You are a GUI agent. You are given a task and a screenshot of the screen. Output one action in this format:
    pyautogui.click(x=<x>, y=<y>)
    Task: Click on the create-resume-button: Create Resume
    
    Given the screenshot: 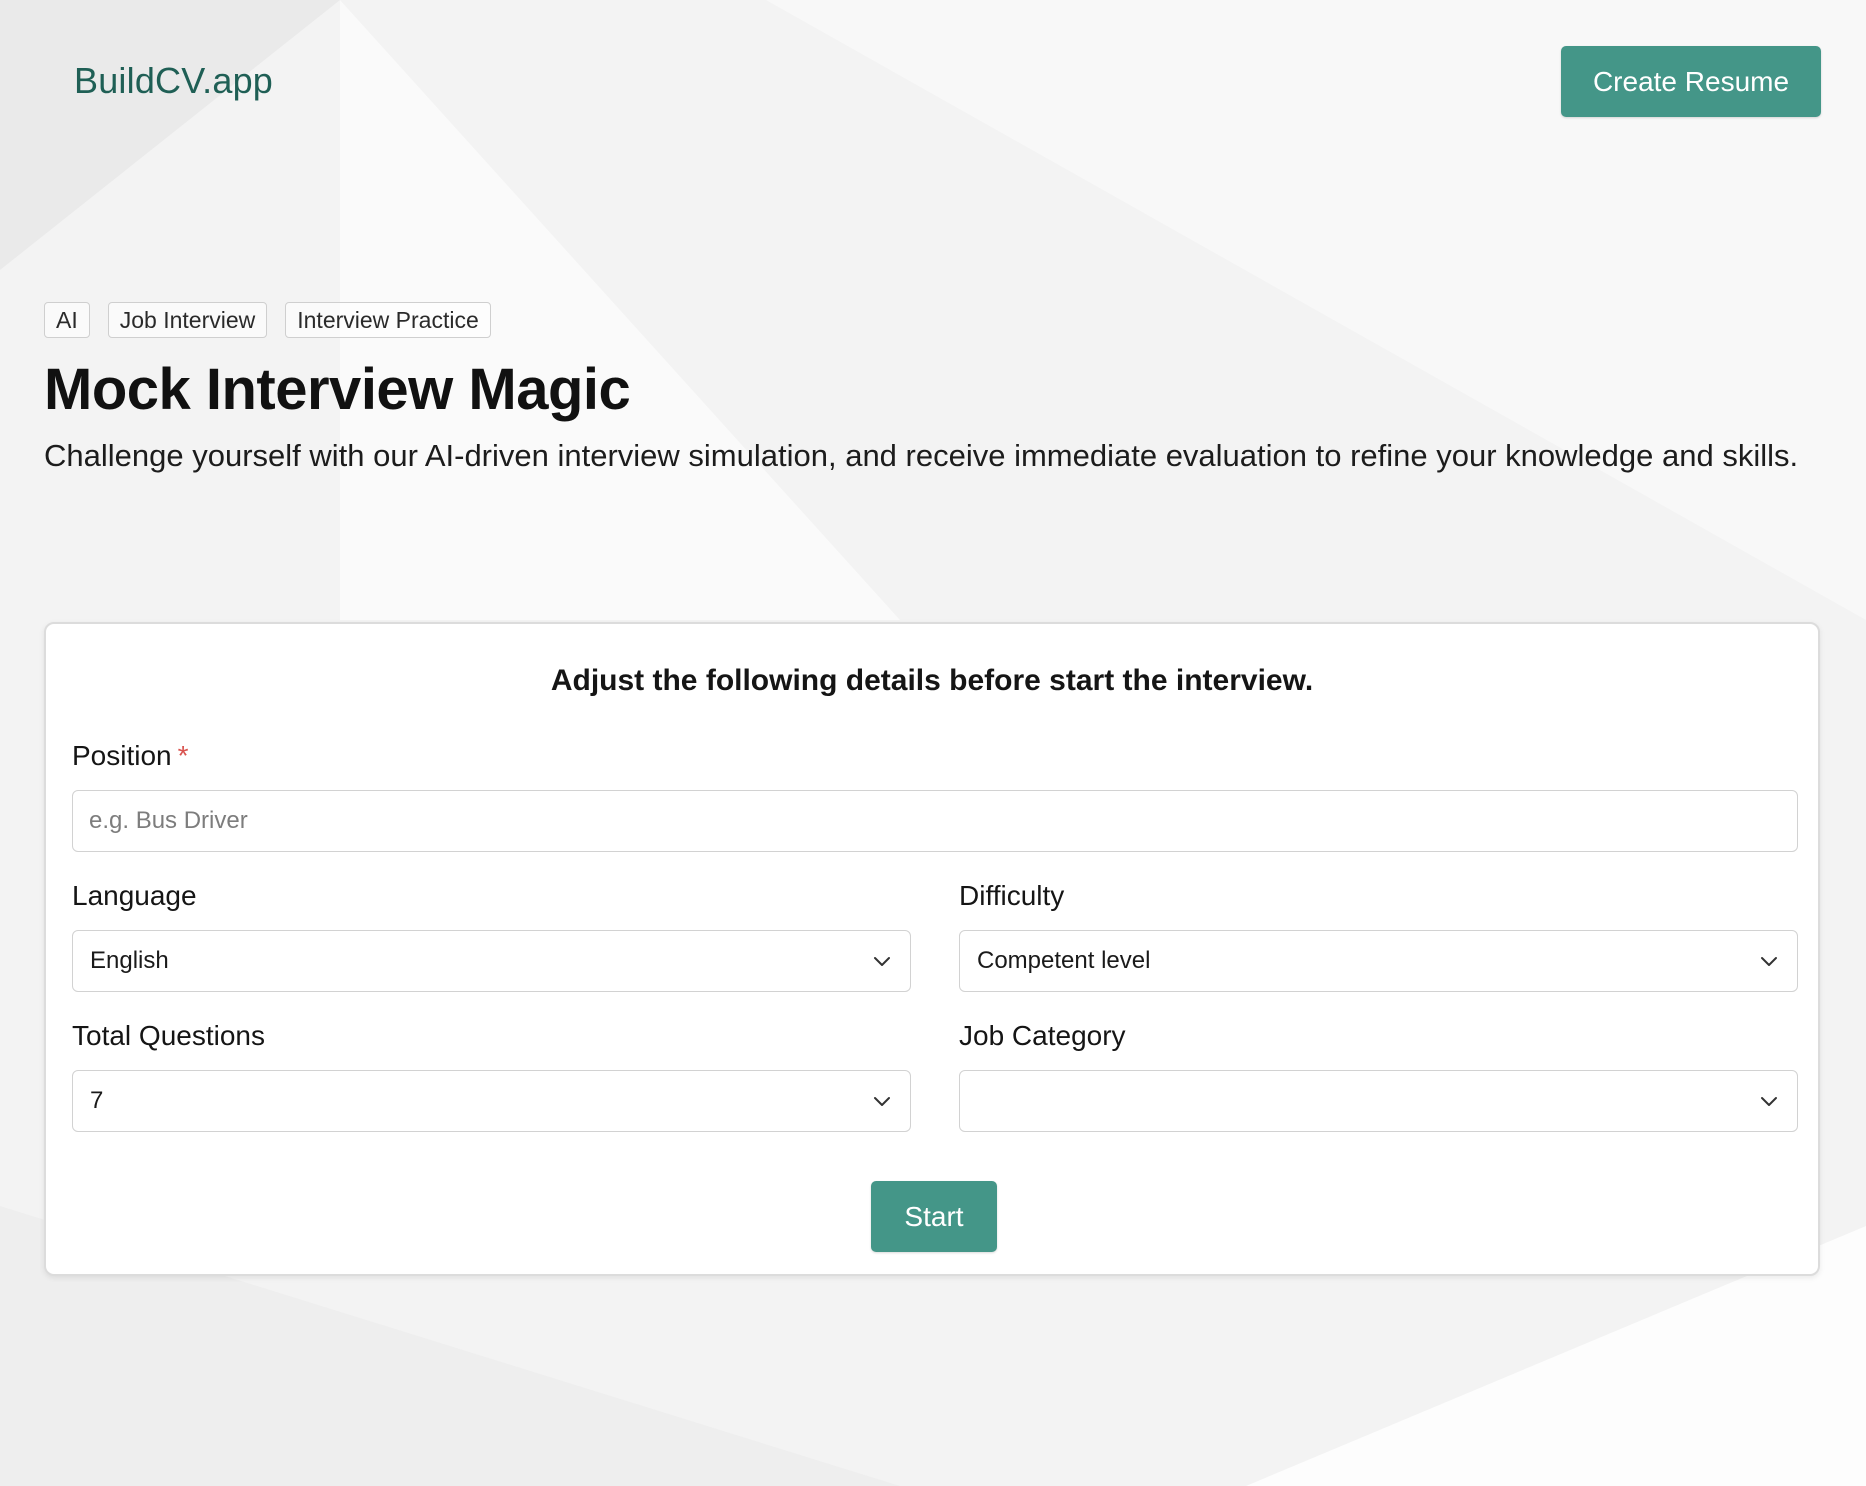 What is the action you would take?
    pyautogui.click(x=1691, y=81)
    